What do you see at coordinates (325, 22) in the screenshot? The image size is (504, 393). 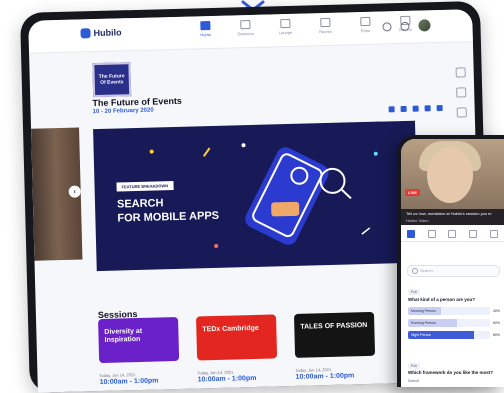 I see `rooms-icon` at bounding box center [325, 22].